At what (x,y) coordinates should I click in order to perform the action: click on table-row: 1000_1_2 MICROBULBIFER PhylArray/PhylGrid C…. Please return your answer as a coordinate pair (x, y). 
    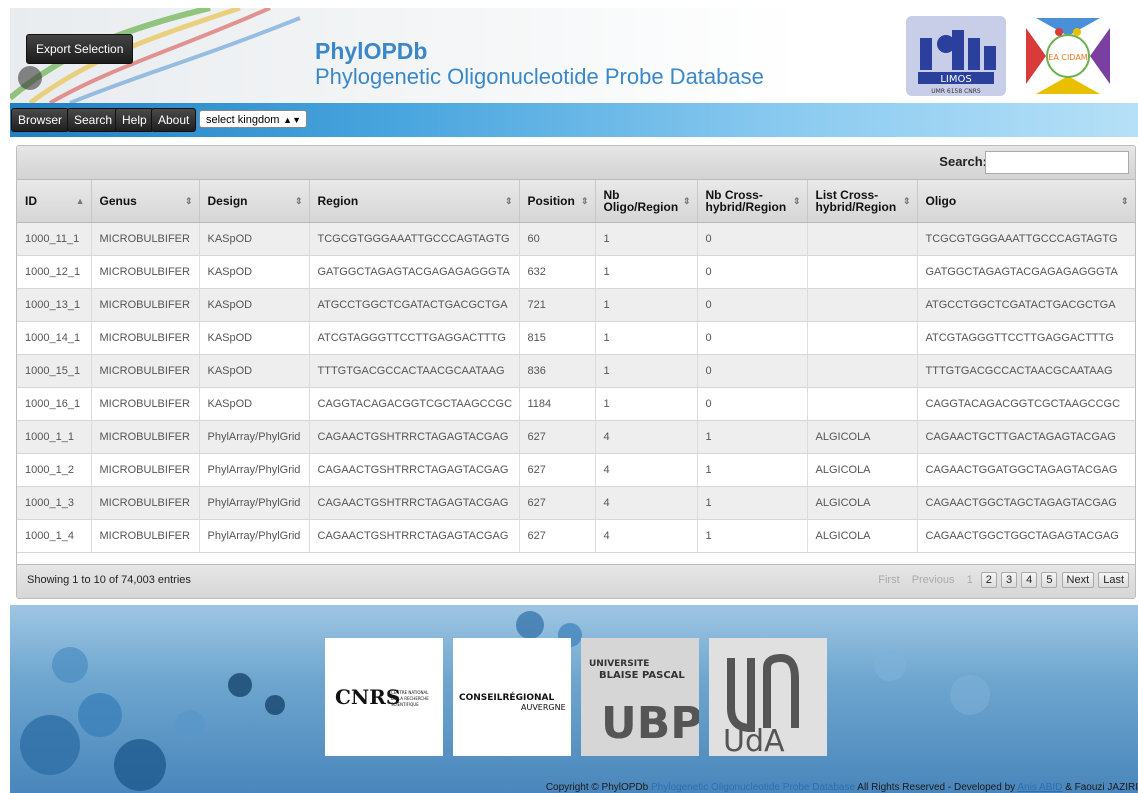
    Looking at the image, I should click on (576, 470).